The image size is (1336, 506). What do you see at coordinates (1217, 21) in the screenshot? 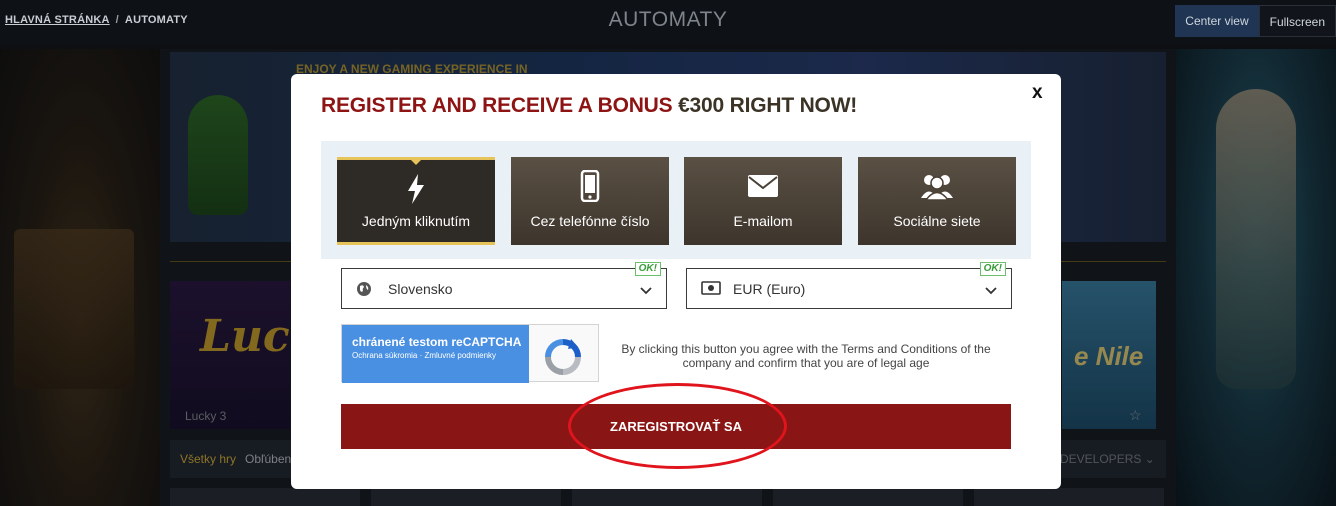
I see `center-view-button: Center view` at bounding box center [1217, 21].